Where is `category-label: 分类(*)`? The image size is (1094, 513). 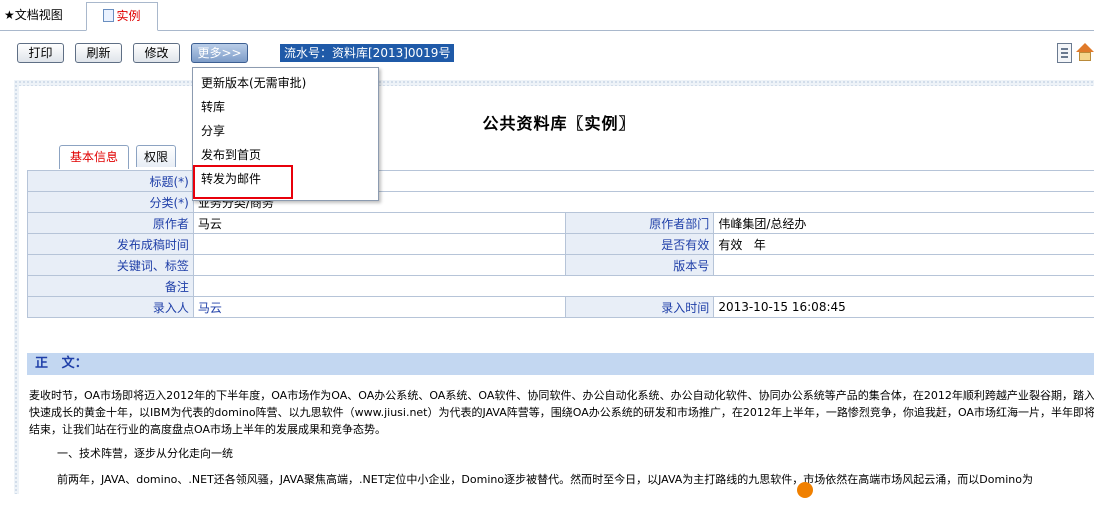 category-label: 分类(*) is located at coordinates (111, 202).